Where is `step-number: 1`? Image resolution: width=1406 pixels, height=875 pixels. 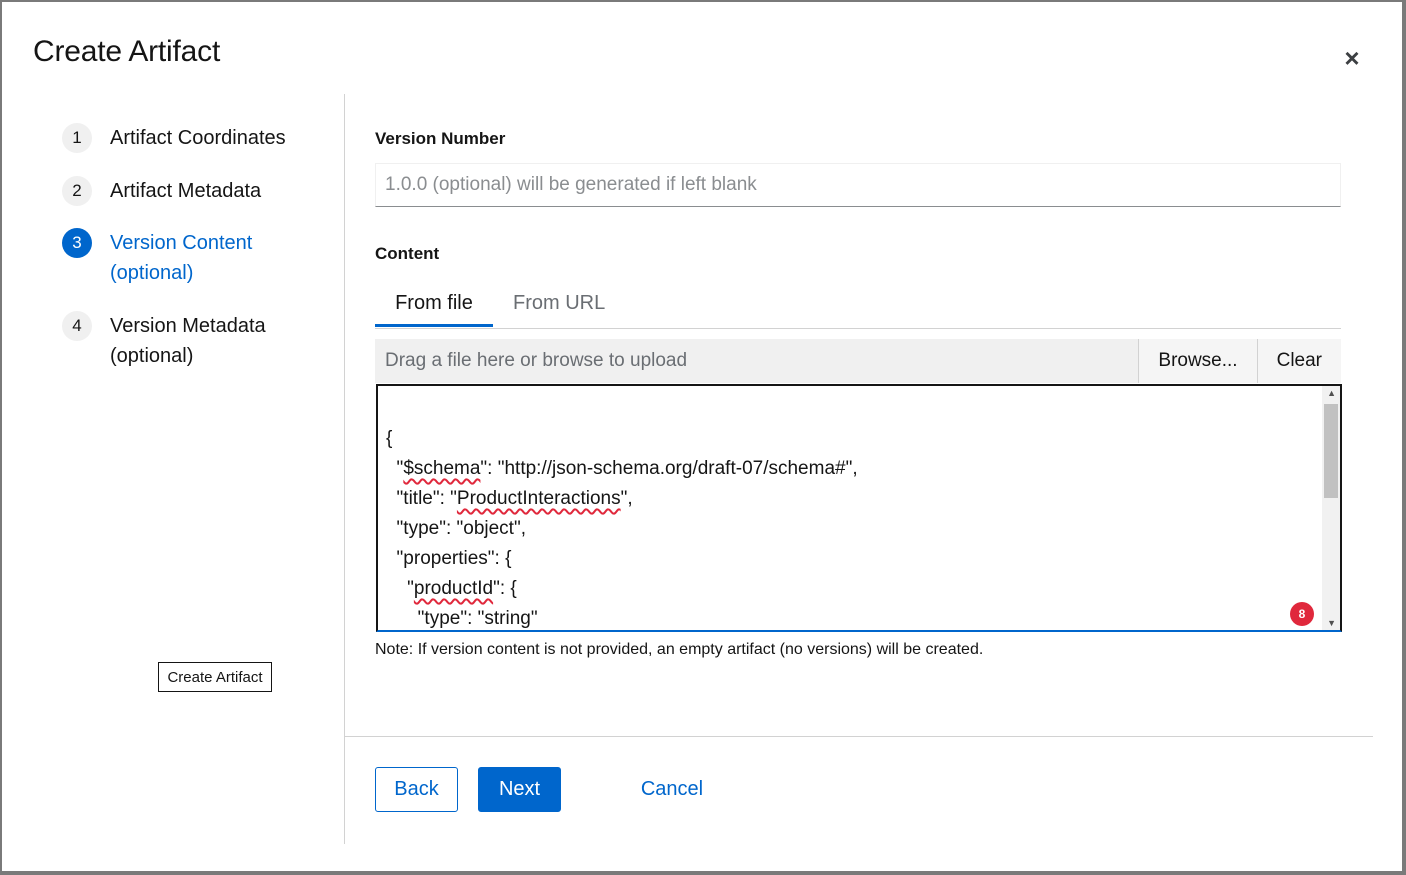
step-number: 1 is located at coordinates (77, 138).